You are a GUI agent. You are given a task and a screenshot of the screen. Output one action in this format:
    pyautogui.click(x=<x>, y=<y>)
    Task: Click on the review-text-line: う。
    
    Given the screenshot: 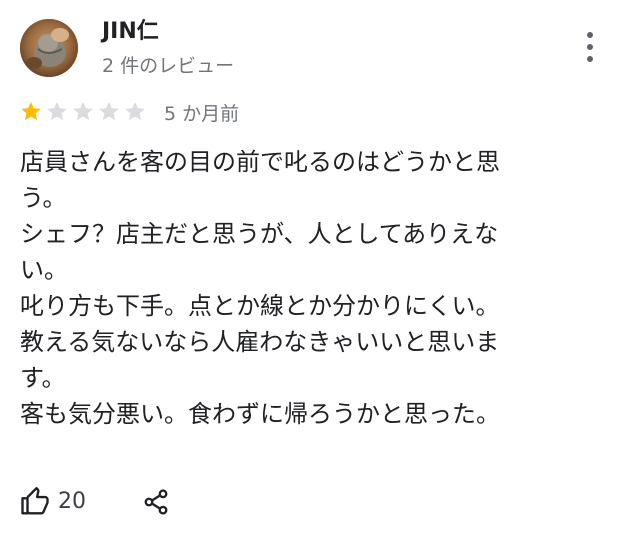 What is the action you would take?
    pyautogui.click(x=43, y=198)
    